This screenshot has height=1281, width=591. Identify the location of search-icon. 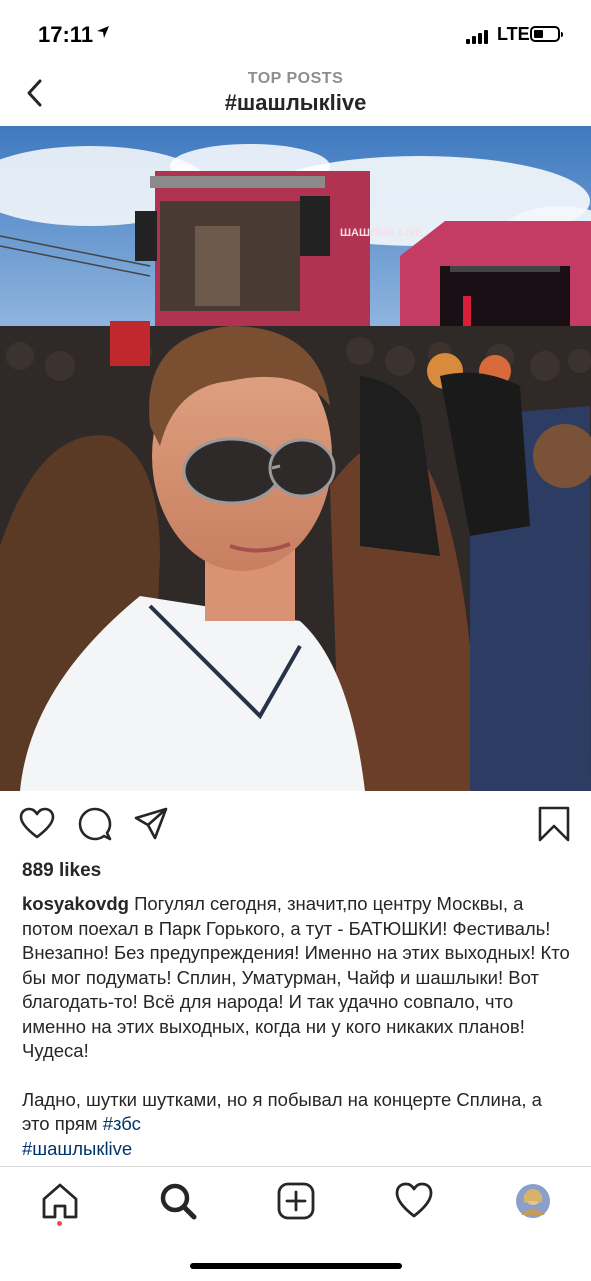
(178, 1201).